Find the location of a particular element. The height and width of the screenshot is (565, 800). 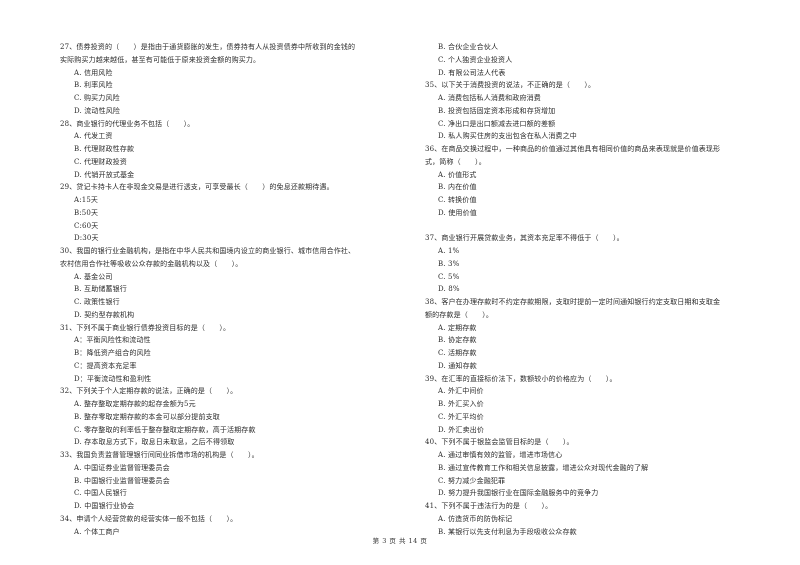

question-text: 28、商业银行的代理业务不包括（ ）。 is located at coordinates (127, 123).